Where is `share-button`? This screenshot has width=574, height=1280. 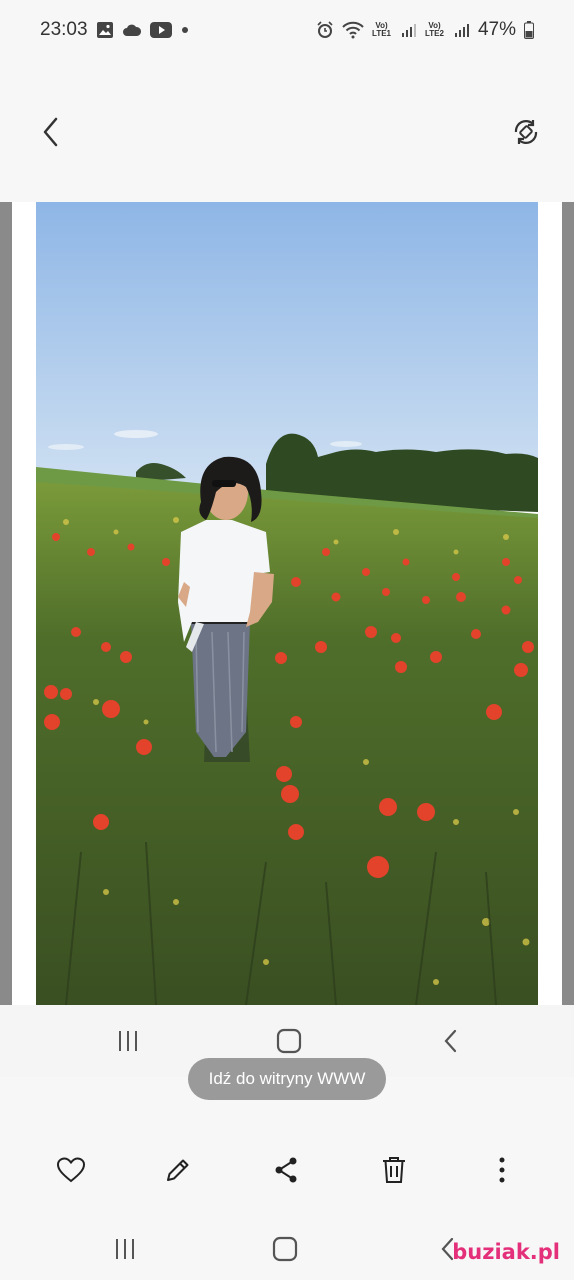
share-button is located at coordinates (286, 1170).